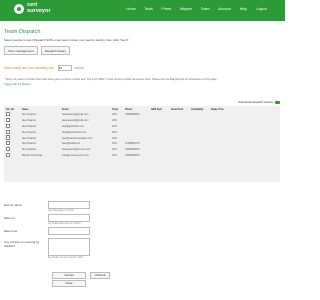 The image size is (320, 300). I want to click on row-name: Michael Cummings, so click(32, 155).